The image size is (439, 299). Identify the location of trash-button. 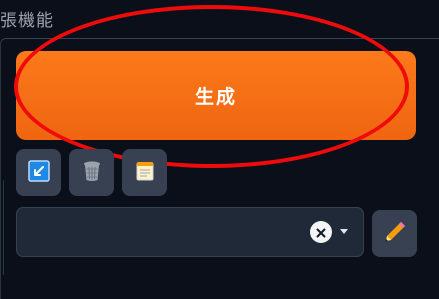
(91, 172).